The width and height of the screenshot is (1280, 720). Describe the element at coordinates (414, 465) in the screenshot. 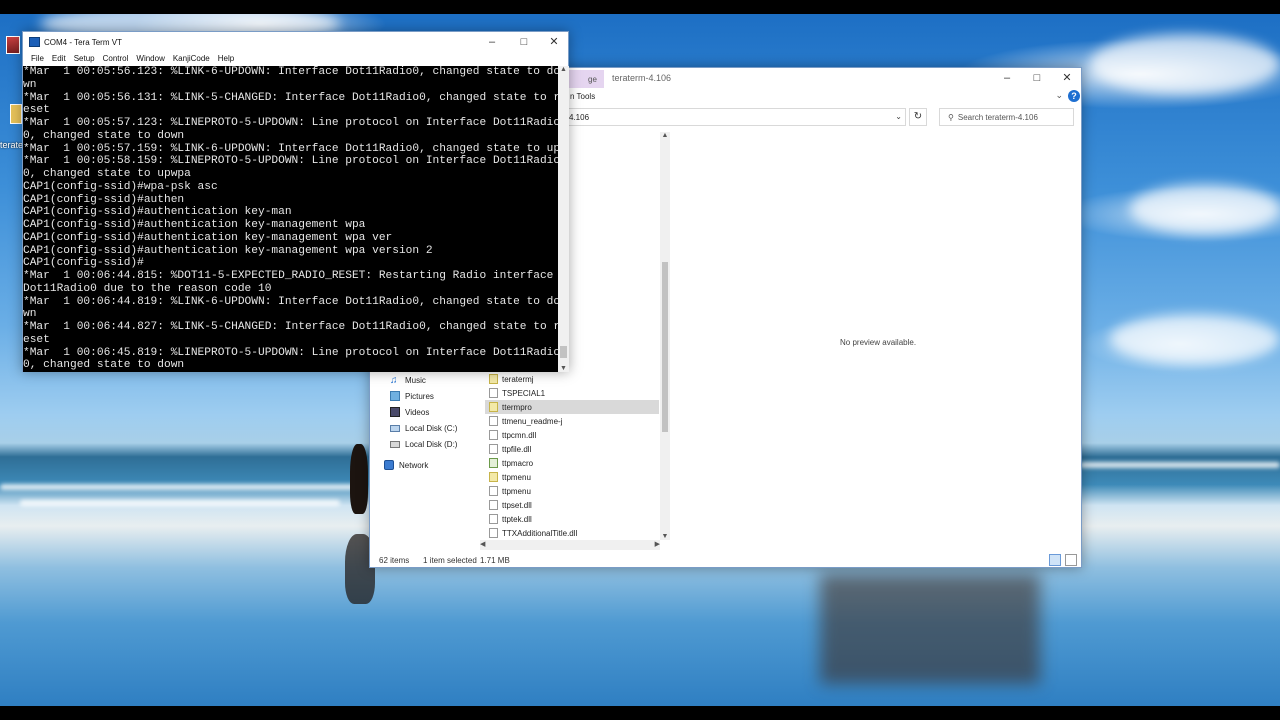

I see `nav-item-label: Network` at that location.